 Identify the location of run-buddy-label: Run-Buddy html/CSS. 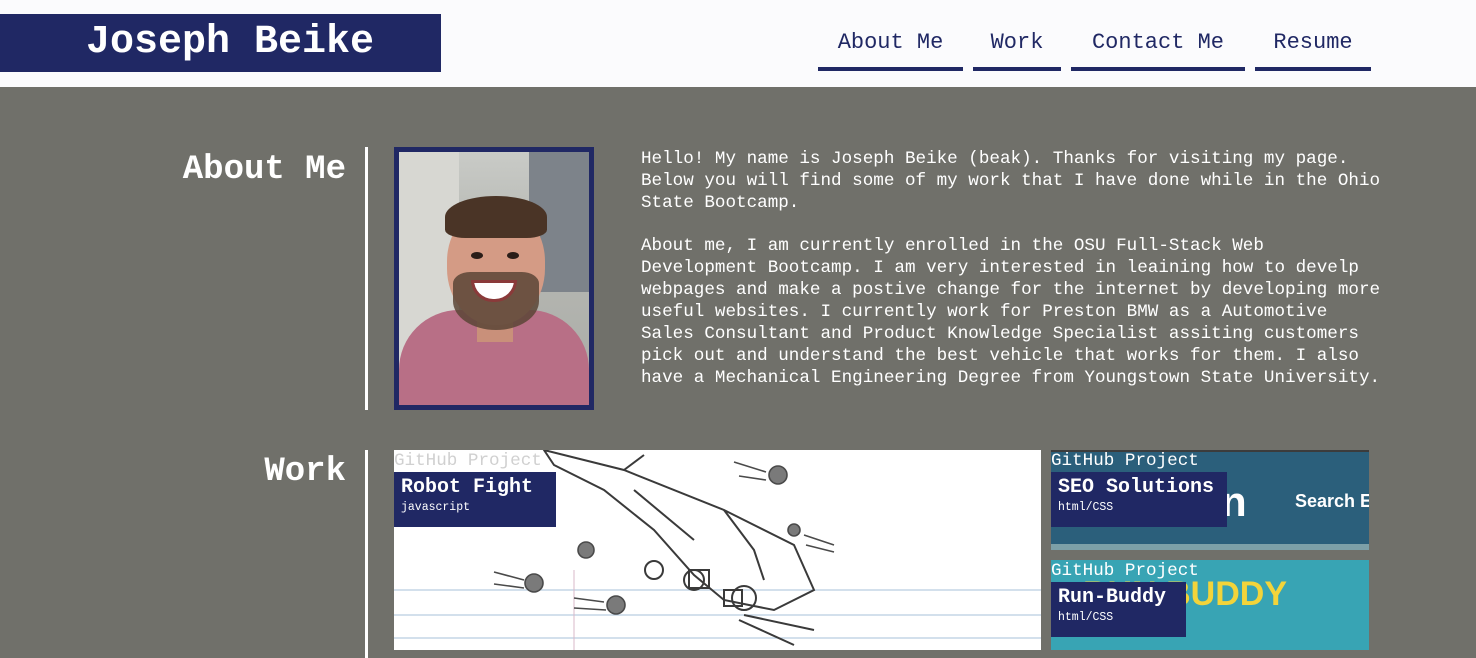
(1118, 609).